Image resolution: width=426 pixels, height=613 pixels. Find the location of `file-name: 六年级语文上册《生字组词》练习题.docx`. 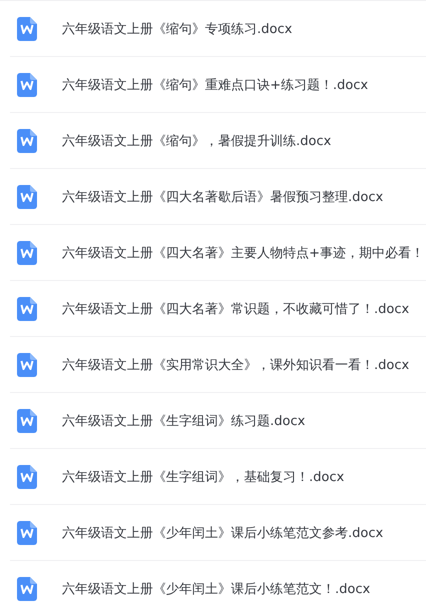

file-name: 六年级语文上册《生字组词》练习题.docx is located at coordinates (184, 421).